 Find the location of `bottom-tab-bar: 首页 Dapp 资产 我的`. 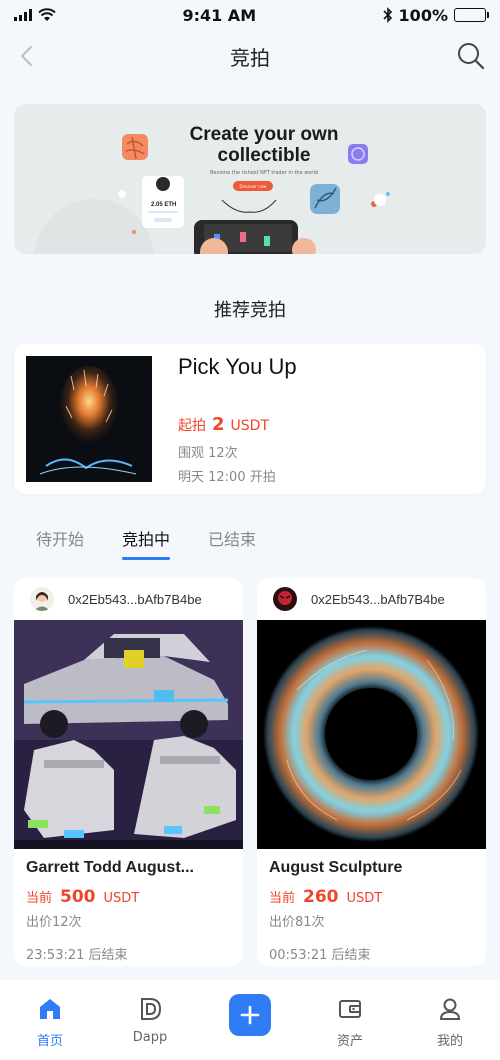

bottom-tab-bar: 首页 Dapp 资产 我的 is located at coordinates (250, 1020).